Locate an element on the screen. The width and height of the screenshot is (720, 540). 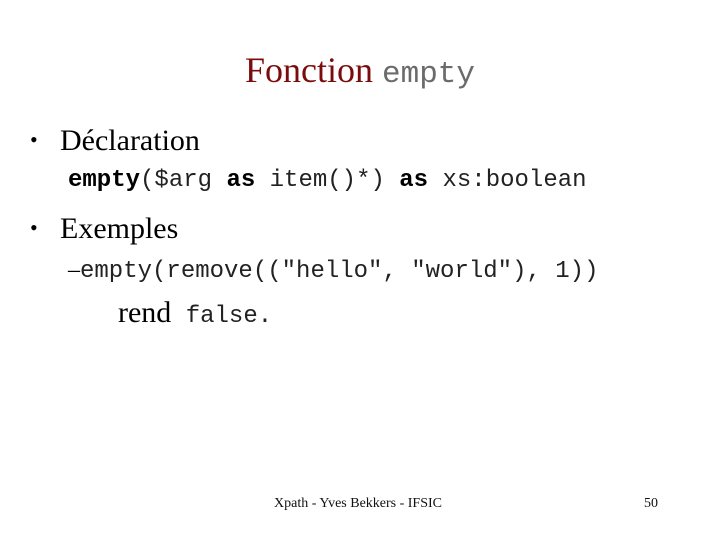
title-code: empty is located at coordinates (429, 74).